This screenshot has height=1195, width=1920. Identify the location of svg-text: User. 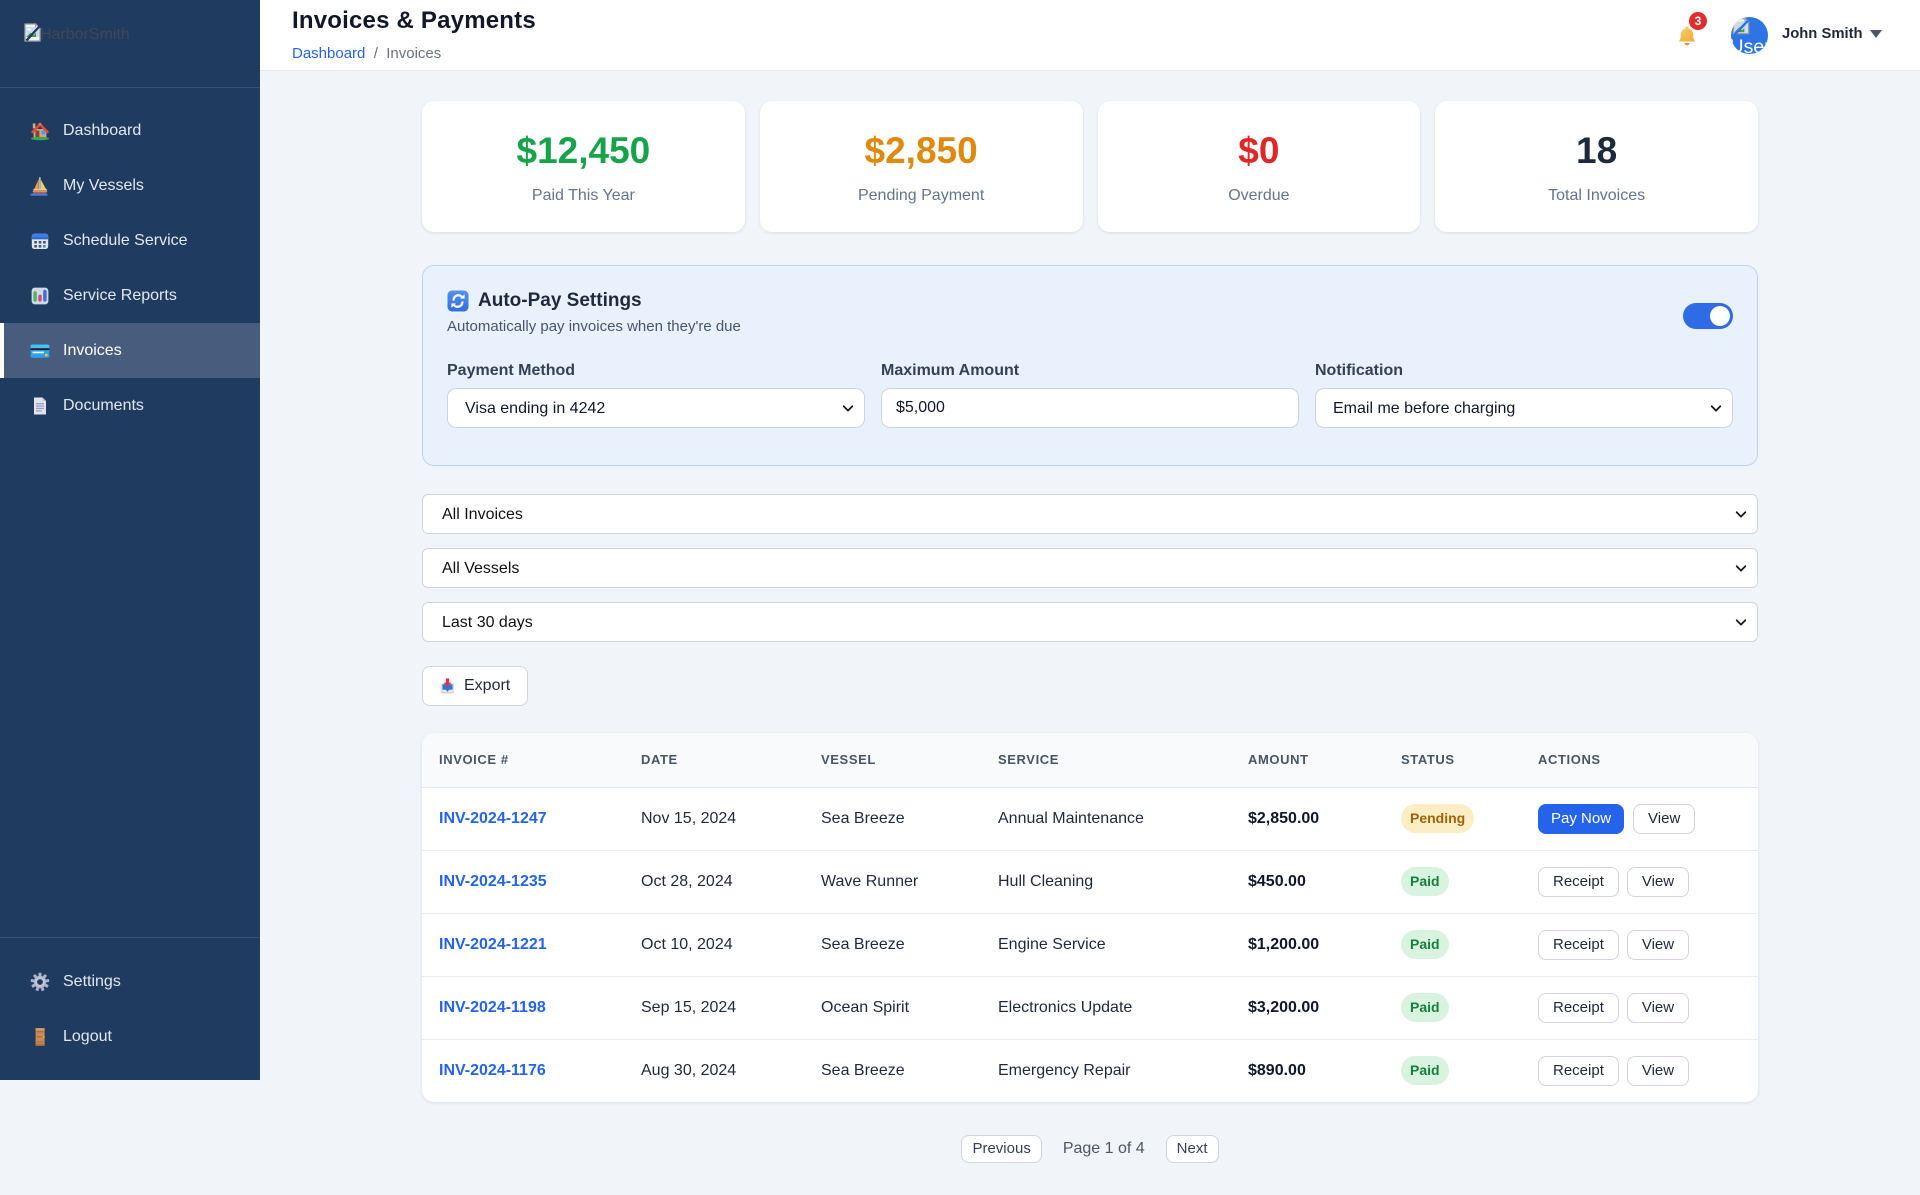
(1749, 45).